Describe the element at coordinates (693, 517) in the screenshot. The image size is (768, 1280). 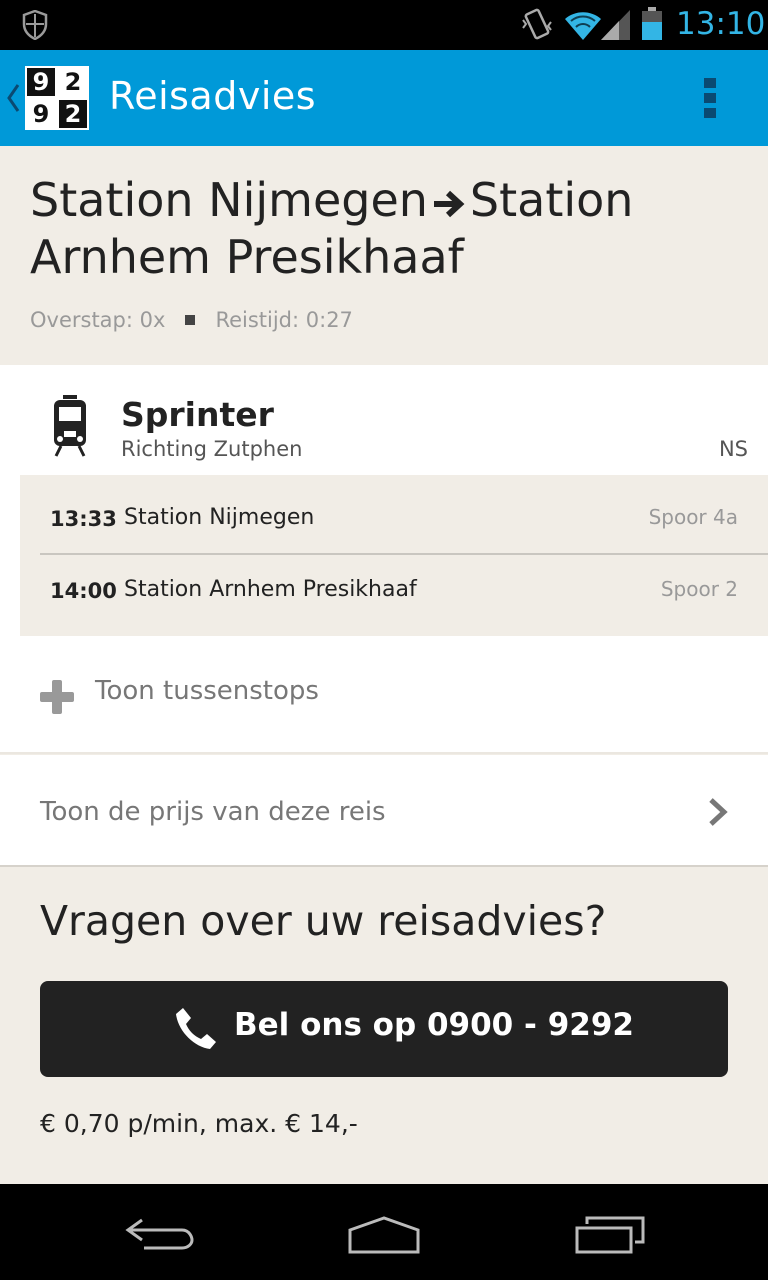
I see `platform-text: Spoor 4a` at that location.